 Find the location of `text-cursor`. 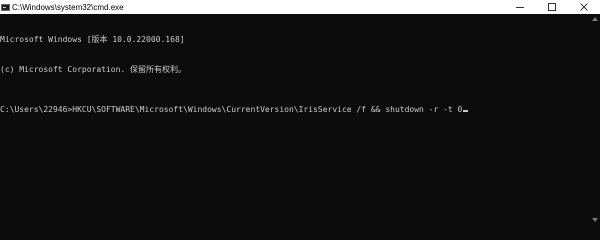

text-cursor is located at coordinates (466, 111).